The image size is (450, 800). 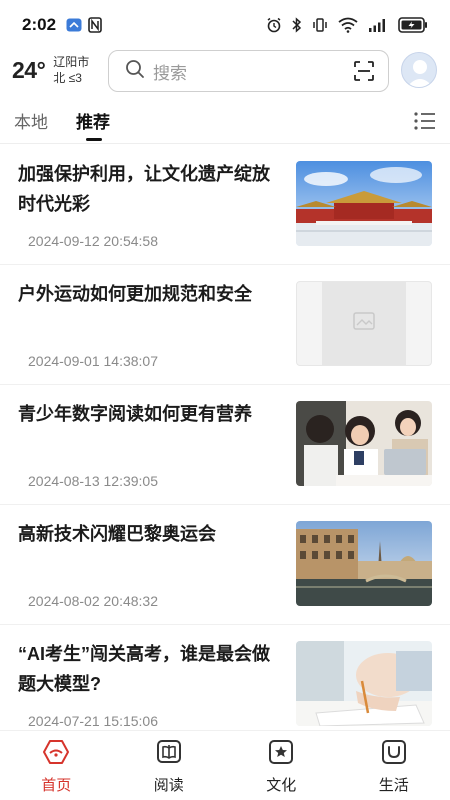 I want to click on scan-icon, so click(x=364, y=71).